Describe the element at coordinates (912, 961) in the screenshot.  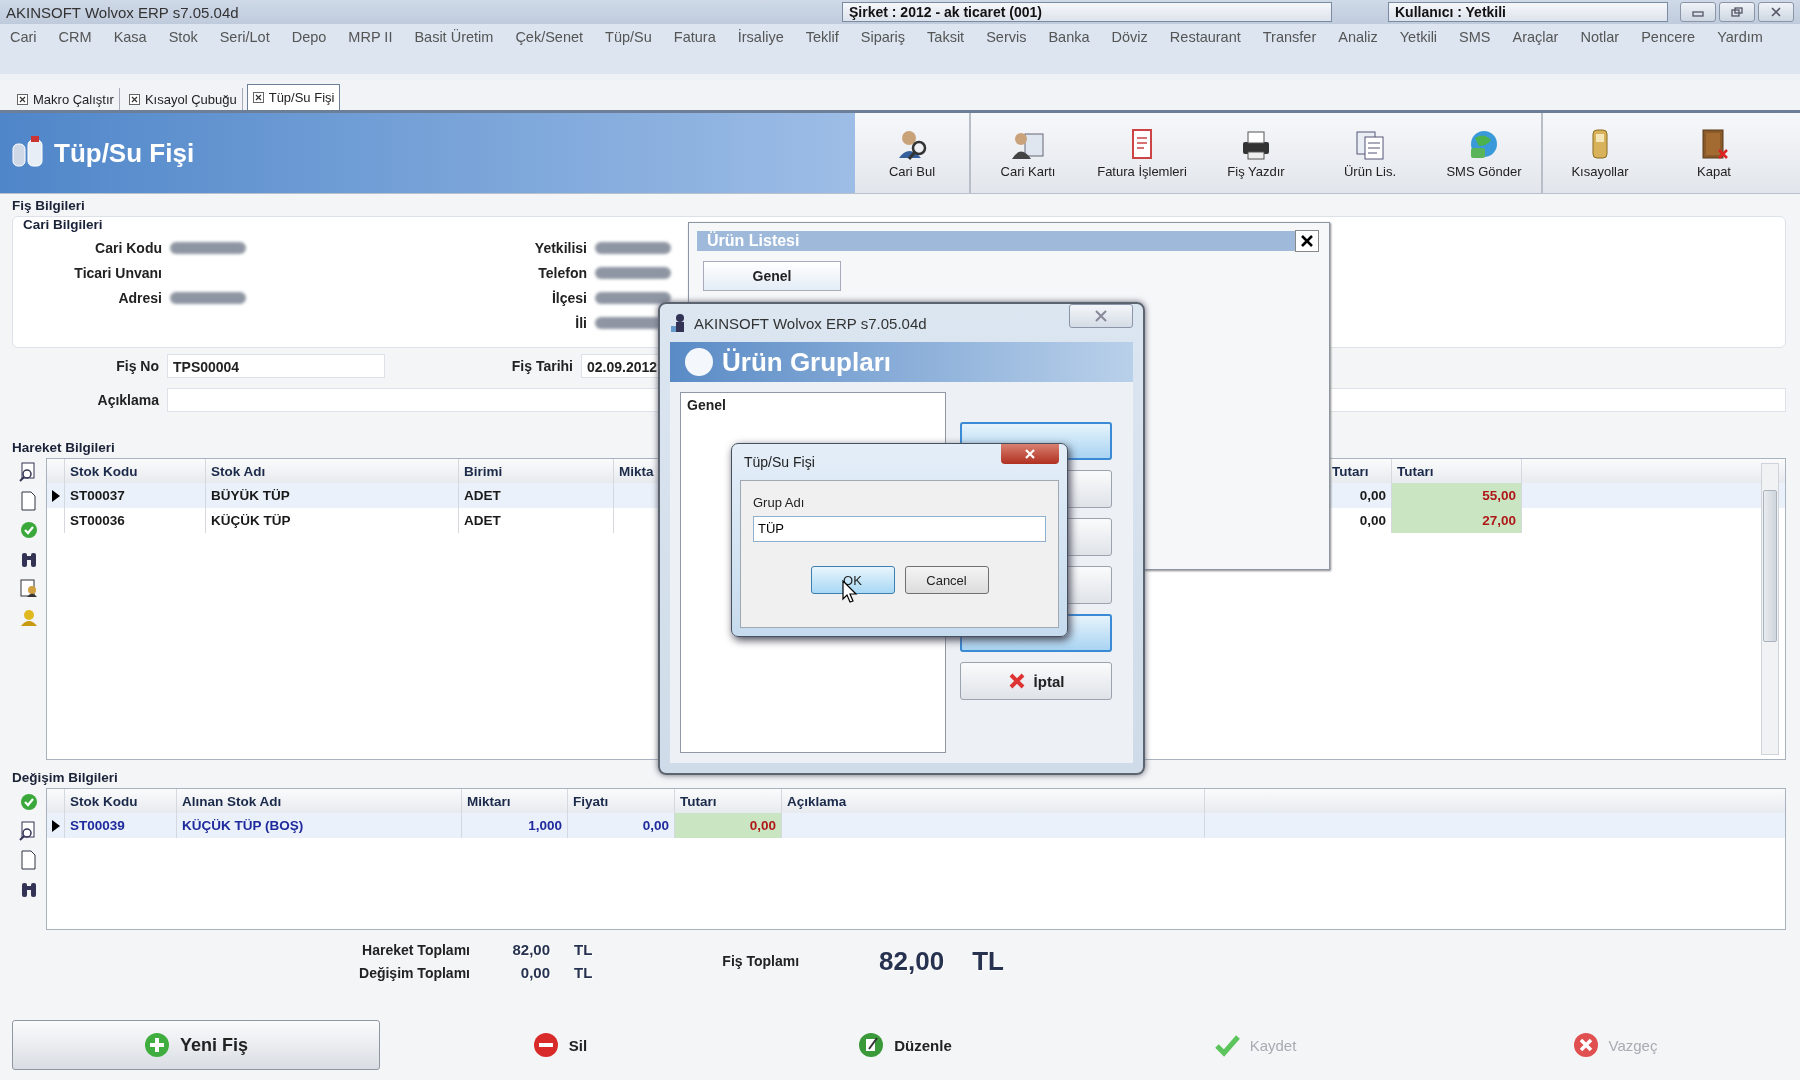
I see `grand-total-value: 82,00` at that location.